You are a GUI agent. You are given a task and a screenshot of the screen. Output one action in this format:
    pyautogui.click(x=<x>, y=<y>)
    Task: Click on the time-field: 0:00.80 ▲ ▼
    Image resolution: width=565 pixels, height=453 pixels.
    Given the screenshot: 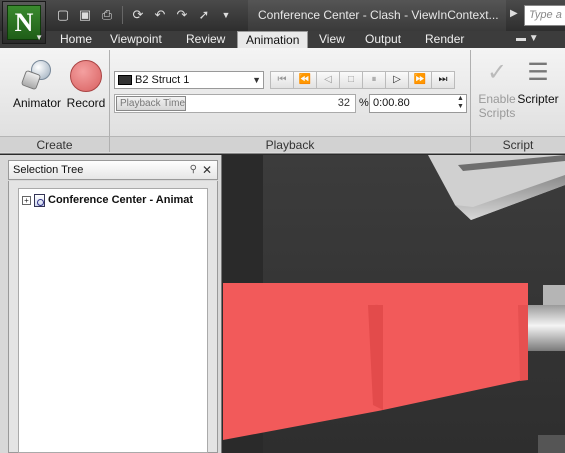 What is the action you would take?
    pyautogui.click(x=418, y=103)
    